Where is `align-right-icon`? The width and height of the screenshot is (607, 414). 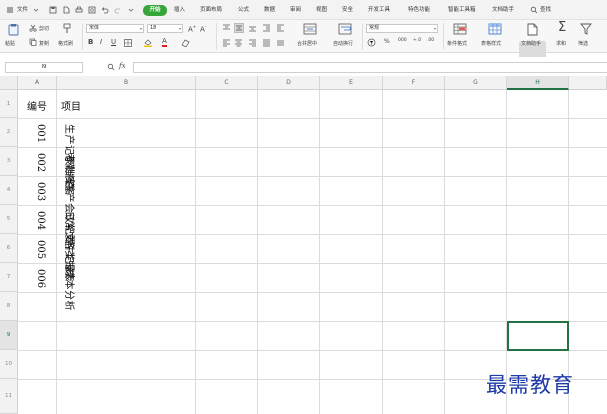
align-right-icon is located at coordinates (252, 44).